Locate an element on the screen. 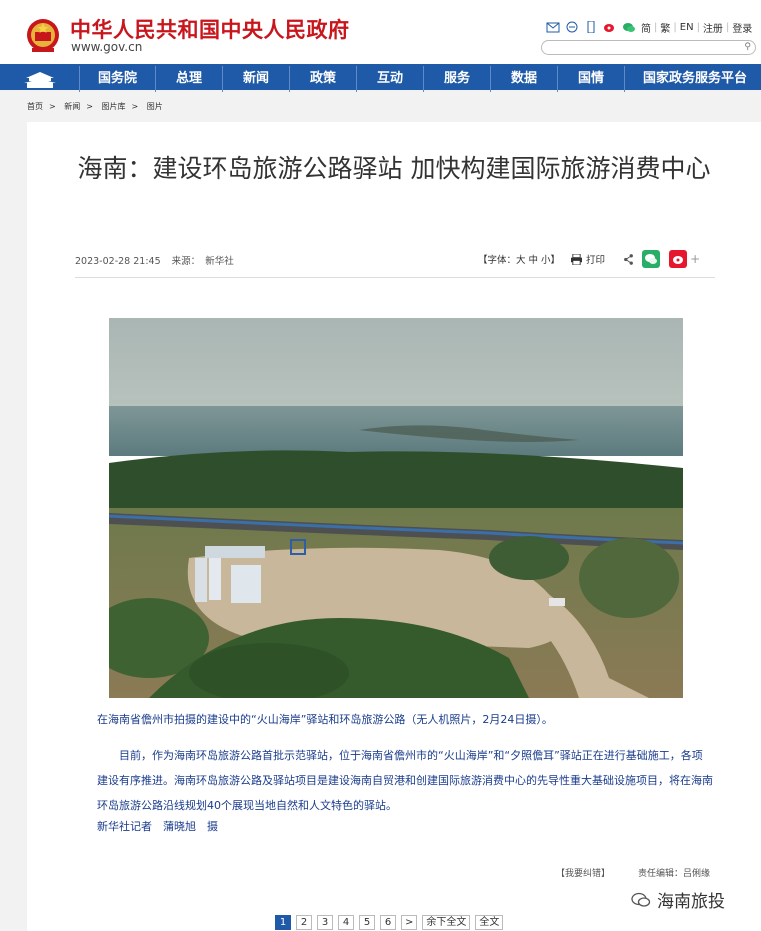 The height and width of the screenshot is (931, 761). watermark-text: 海南旅投 is located at coordinates (691, 902).